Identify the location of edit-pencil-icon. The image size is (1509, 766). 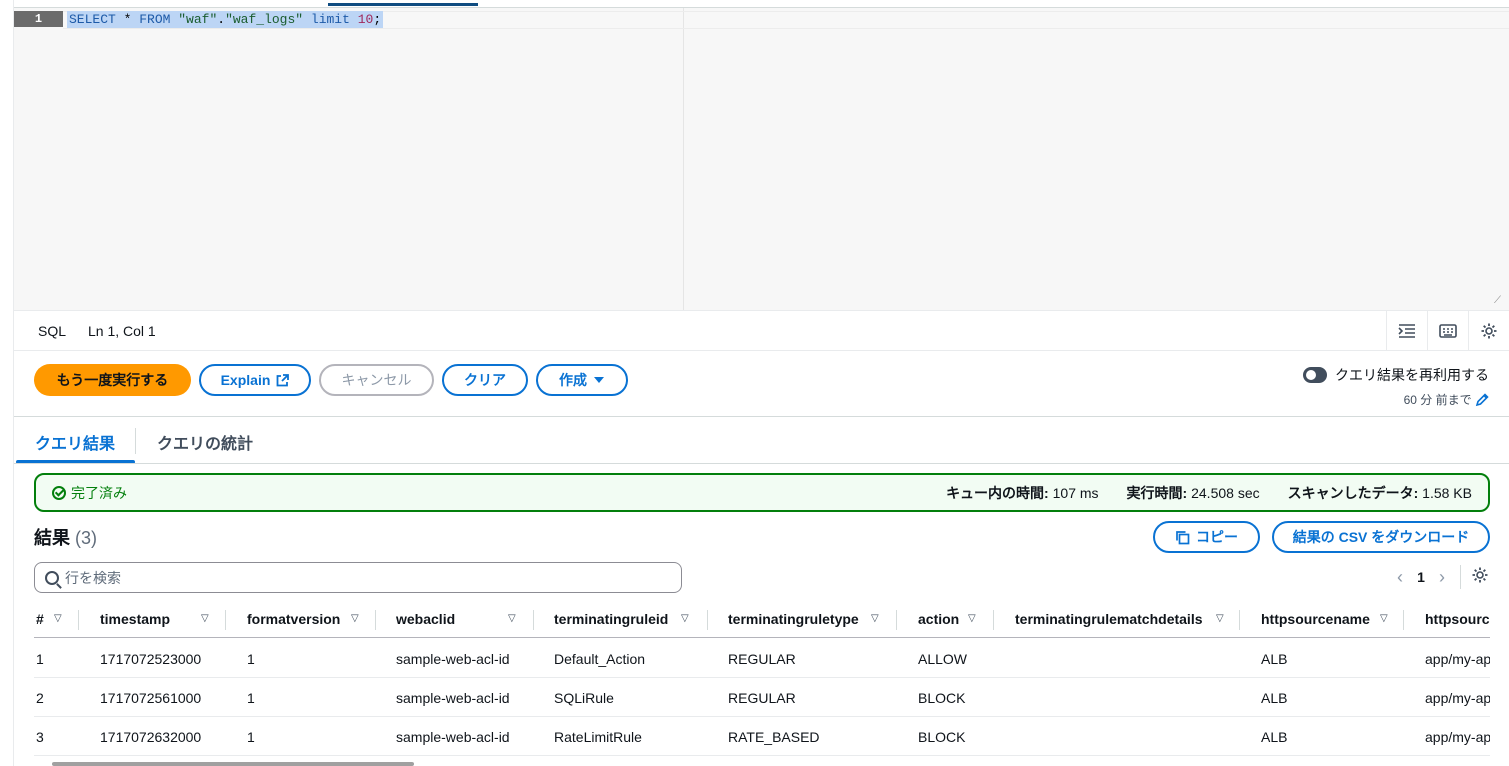
(1482, 400).